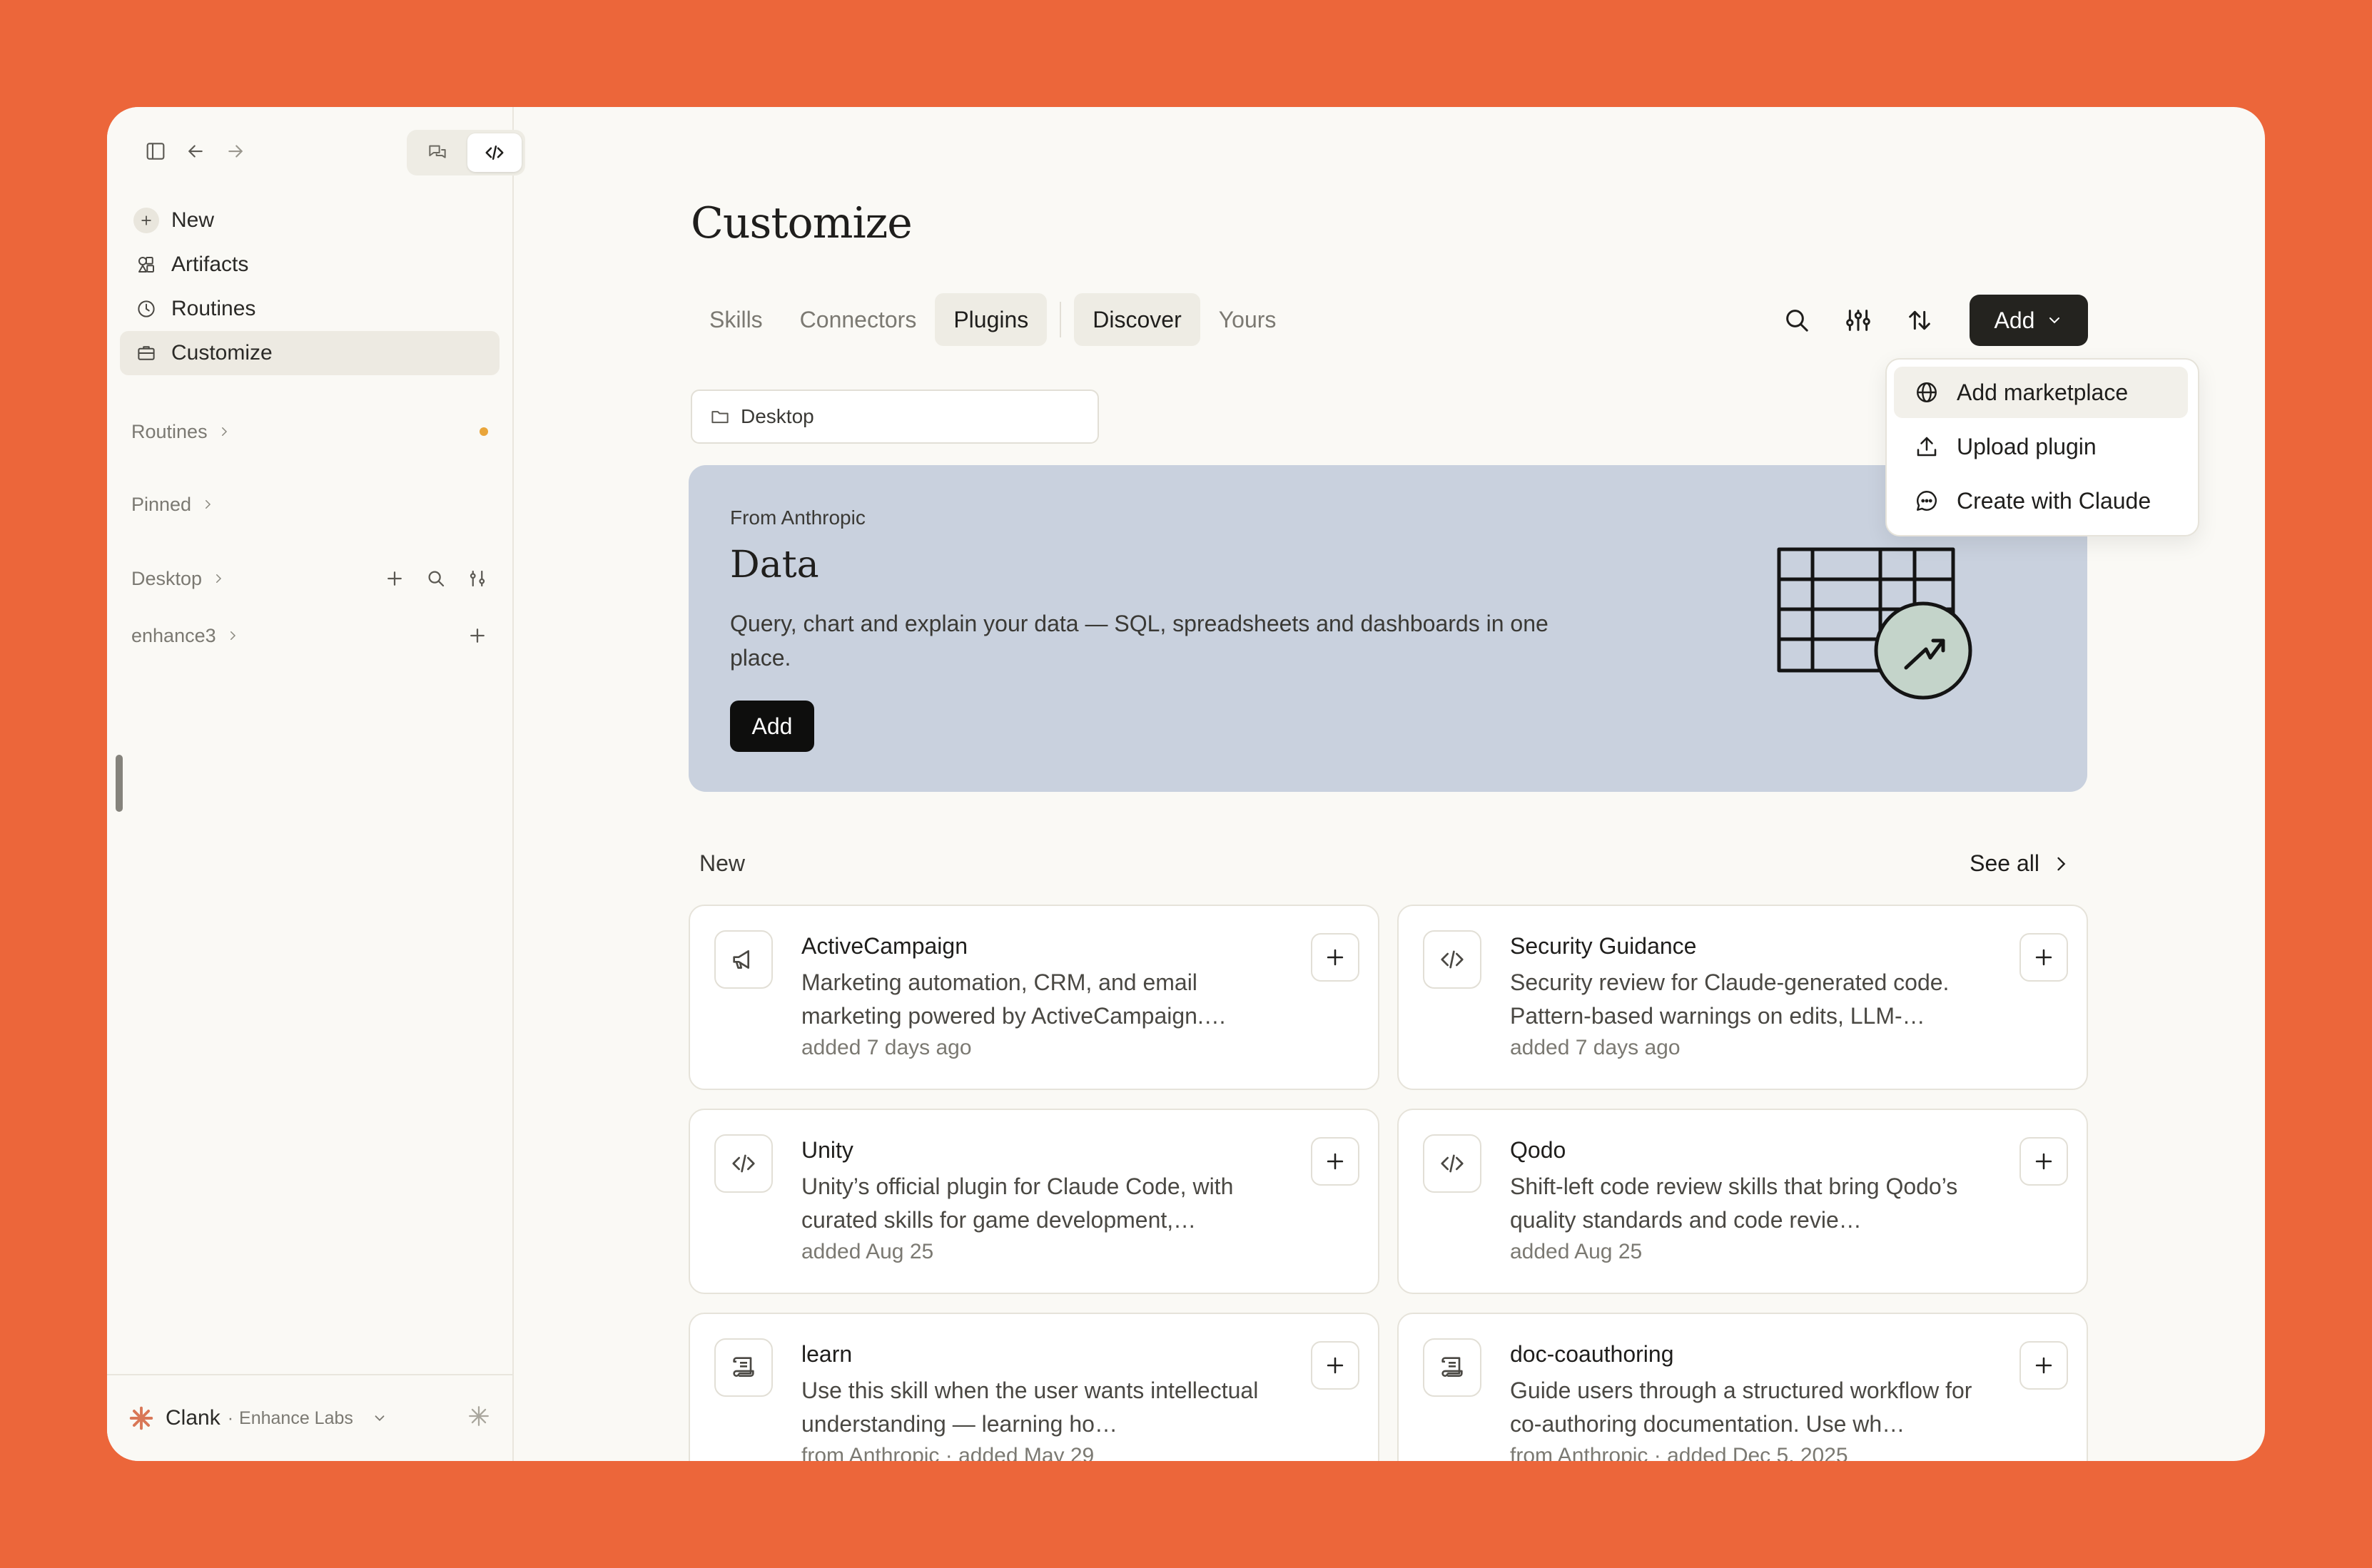 This screenshot has height=1568, width=2372. I want to click on featured-eyebrow: From Anthropic, so click(798, 517).